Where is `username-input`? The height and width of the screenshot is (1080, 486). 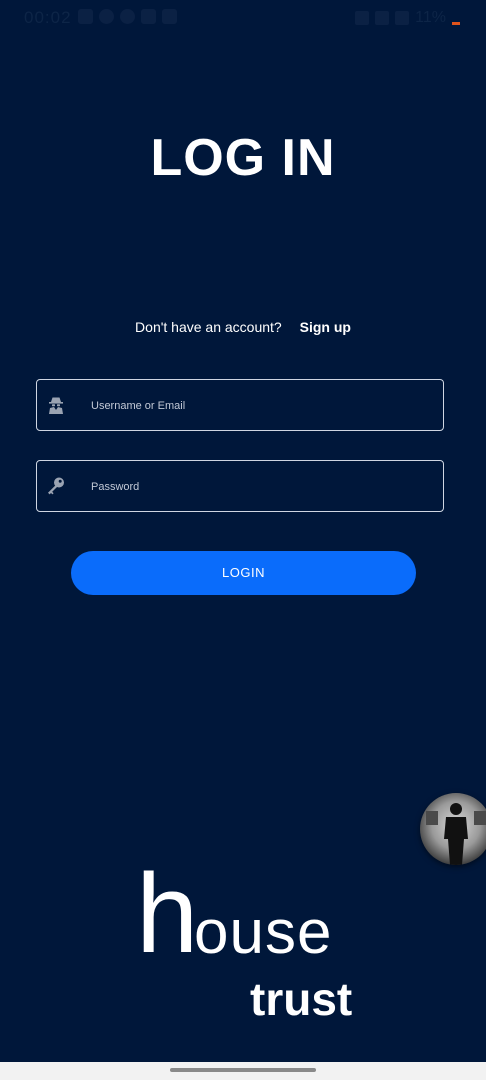 username-input is located at coordinates (261, 405).